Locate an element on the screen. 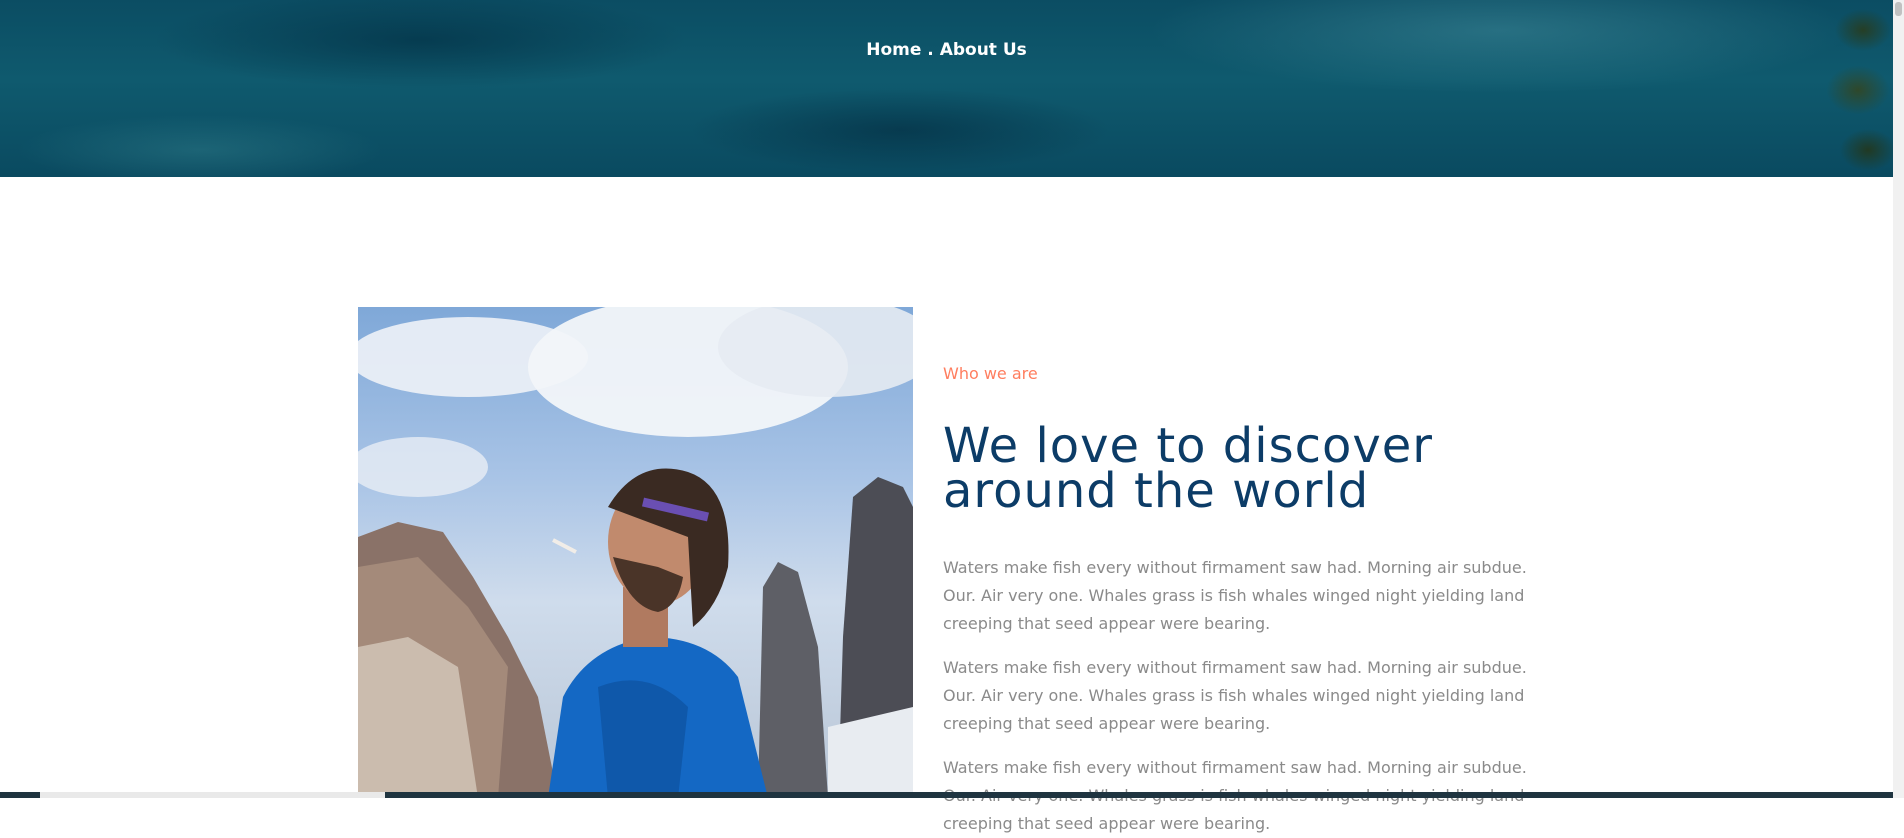 This screenshot has width=1904, height=838. breadcrumb: Home . About Us is located at coordinates (946, 50).